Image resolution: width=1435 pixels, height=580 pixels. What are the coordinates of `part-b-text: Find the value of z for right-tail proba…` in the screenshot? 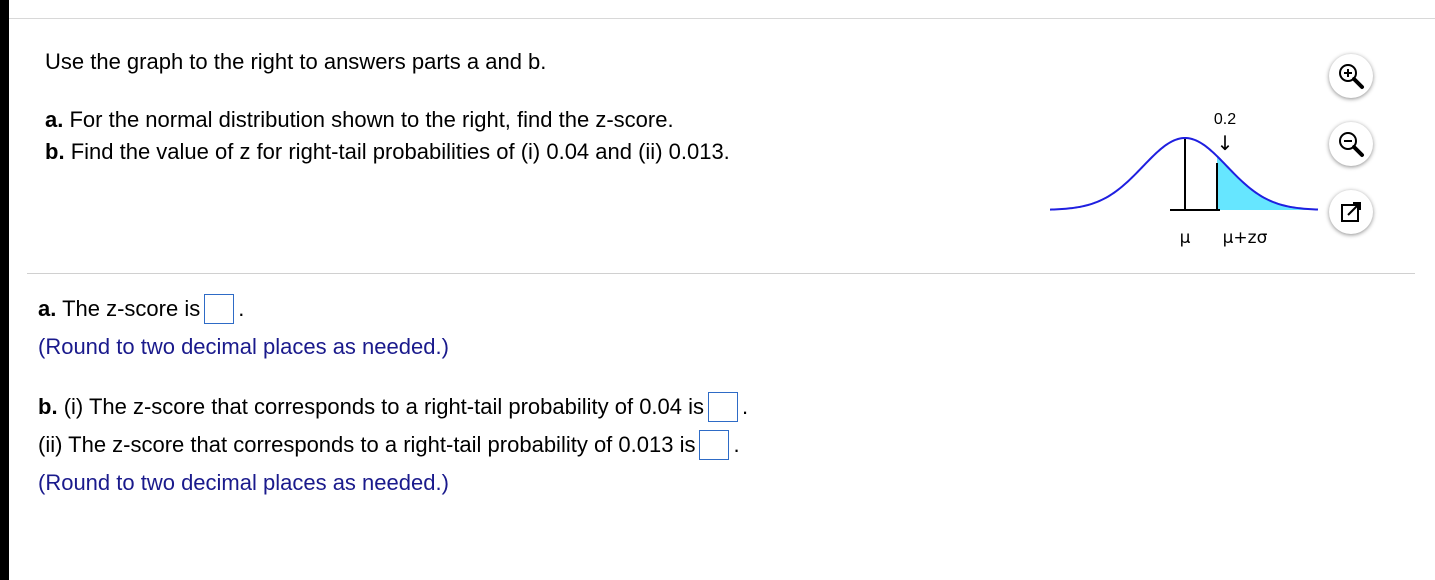 It's located at (400, 151).